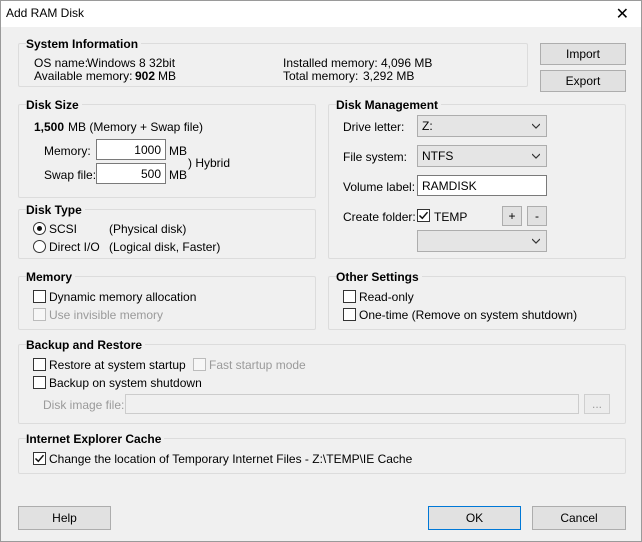 This screenshot has width=642, height=542. What do you see at coordinates (131, 173) in the screenshot?
I see `swap-file-input` at bounding box center [131, 173].